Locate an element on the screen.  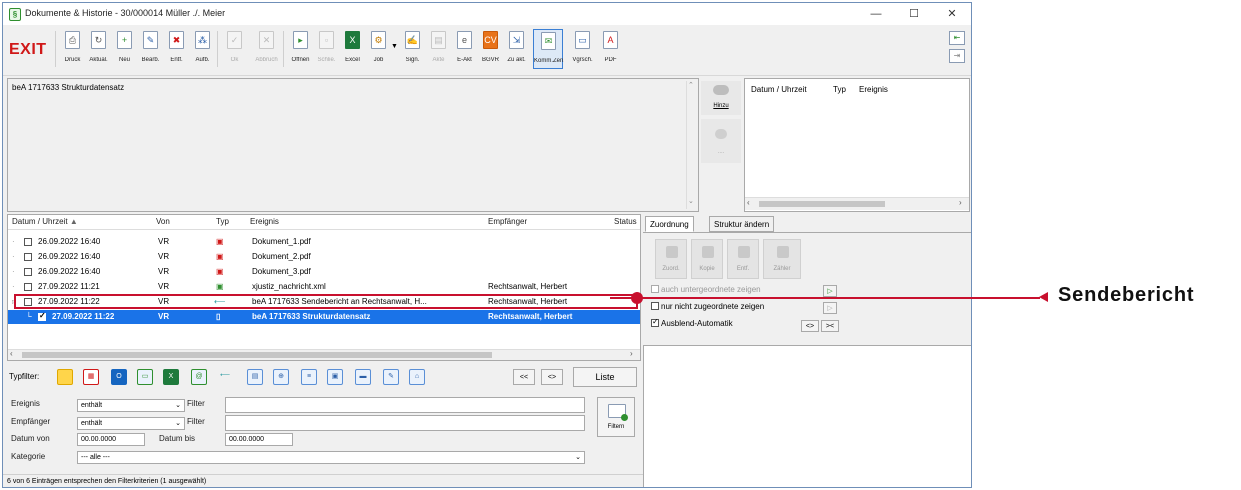
file-button: ▤ Akte is located at coordinates (438, 49).